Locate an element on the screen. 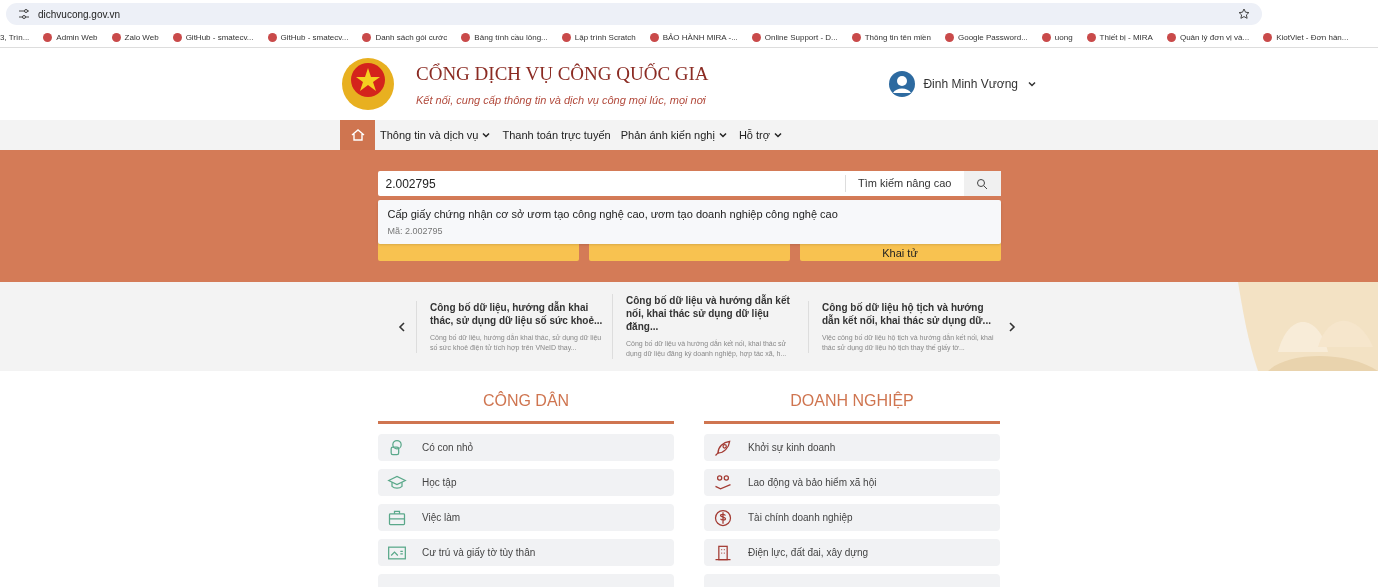 This screenshot has height=587, width=1378. category-item: Khởi sự kinh doanh is located at coordinates (852, 447).